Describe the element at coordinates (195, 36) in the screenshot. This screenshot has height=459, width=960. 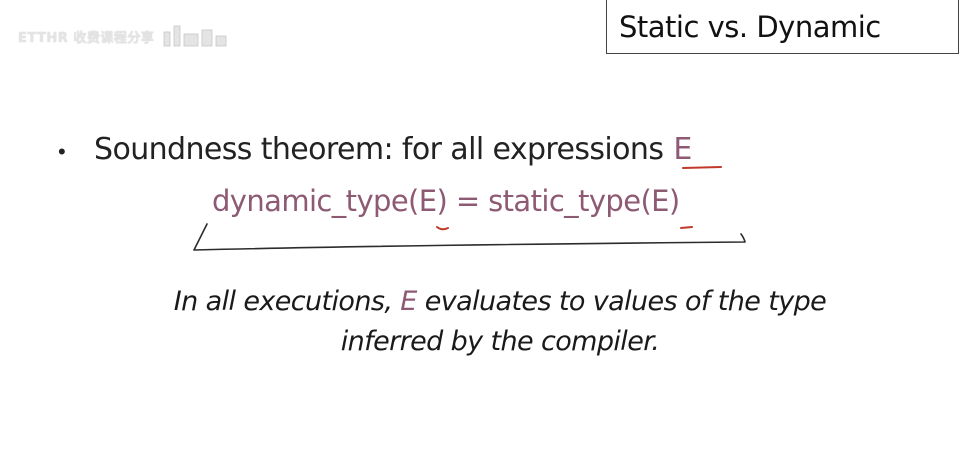
I see `watermark-logo-icon` at that location.